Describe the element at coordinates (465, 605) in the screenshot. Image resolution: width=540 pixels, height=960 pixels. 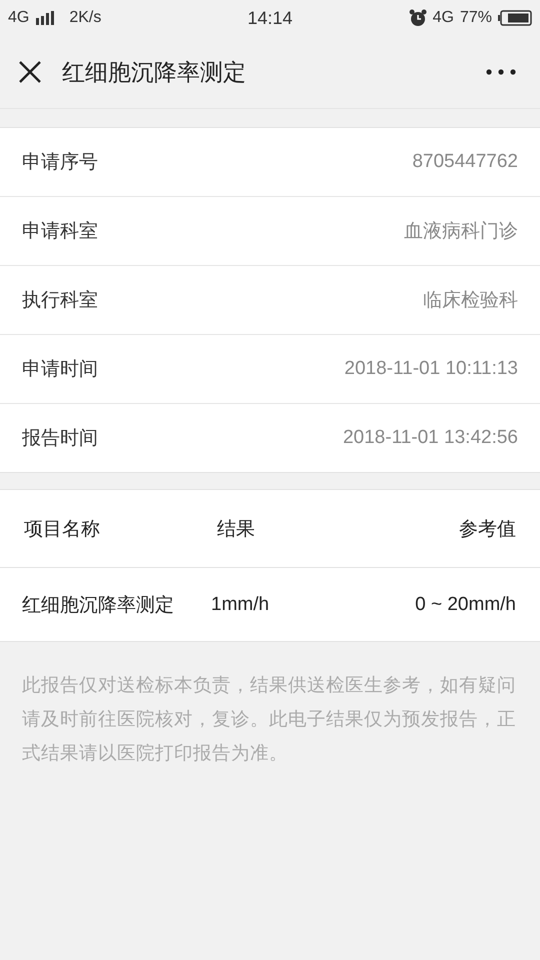
I see `table-cell: 0 ~ 20mm/h` at that location.